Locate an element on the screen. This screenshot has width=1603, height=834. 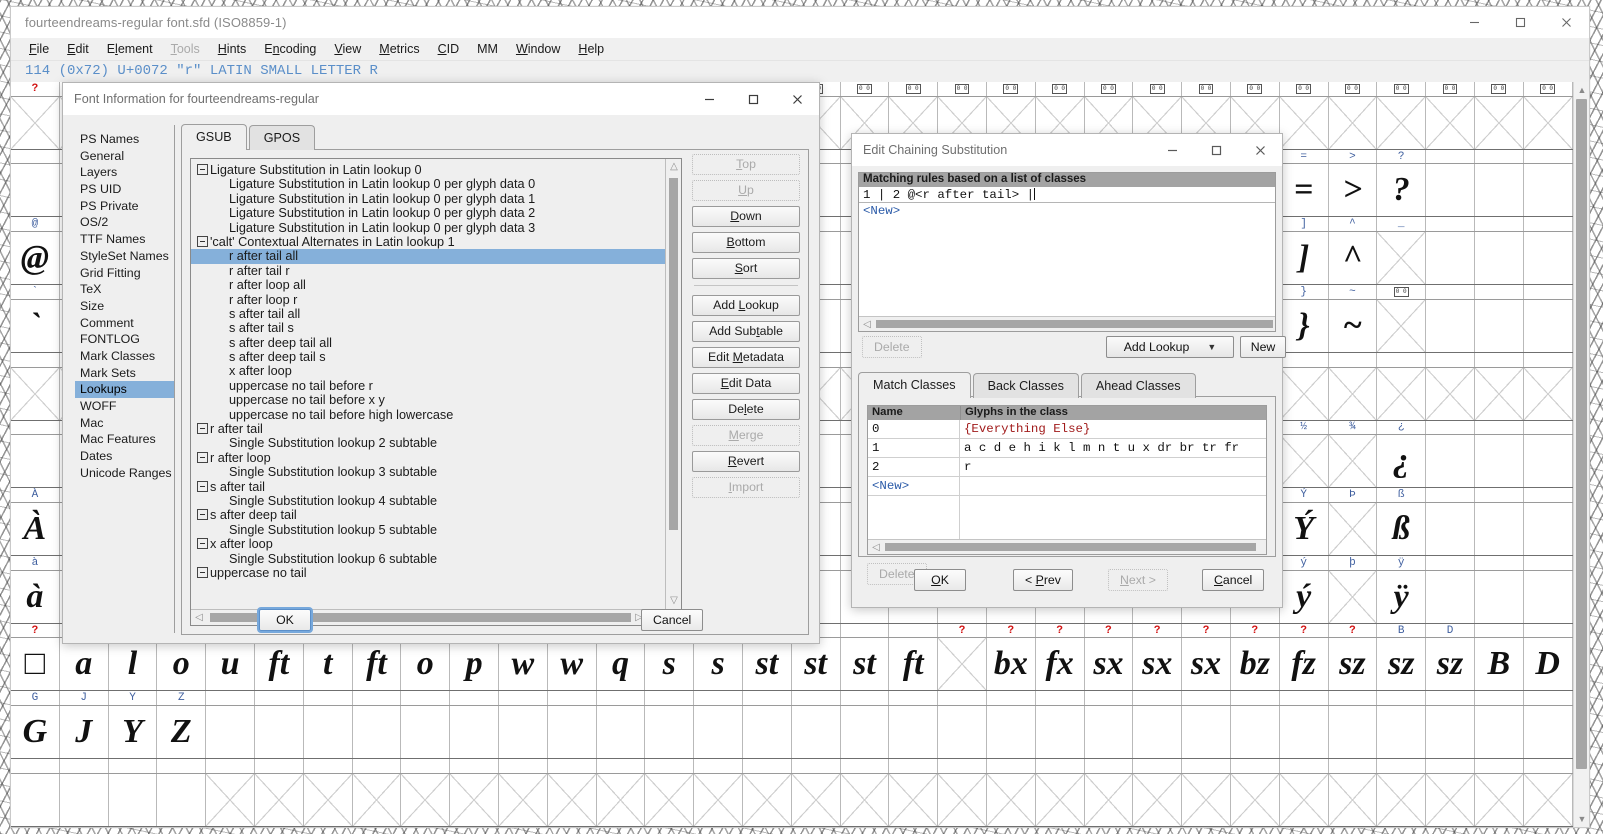
rule-row: 1 | 2 @<r after tail> | is located at coordinates (1067, 195).